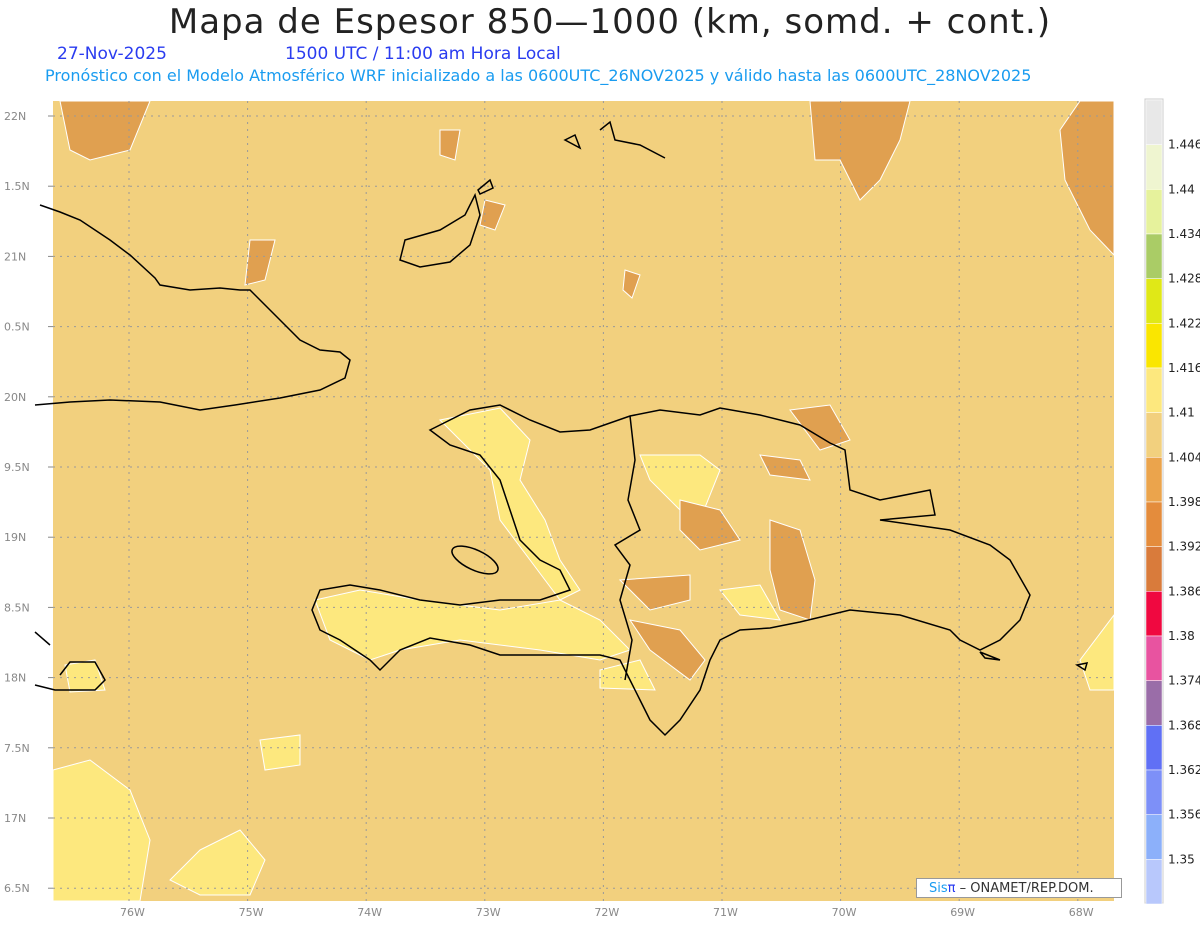 The image size is (1200, 927). What do you see at coordinates (1184, 681) in the screenshot?
I see `colorbar-label: 1.374` at bounding box center [1184, 681].